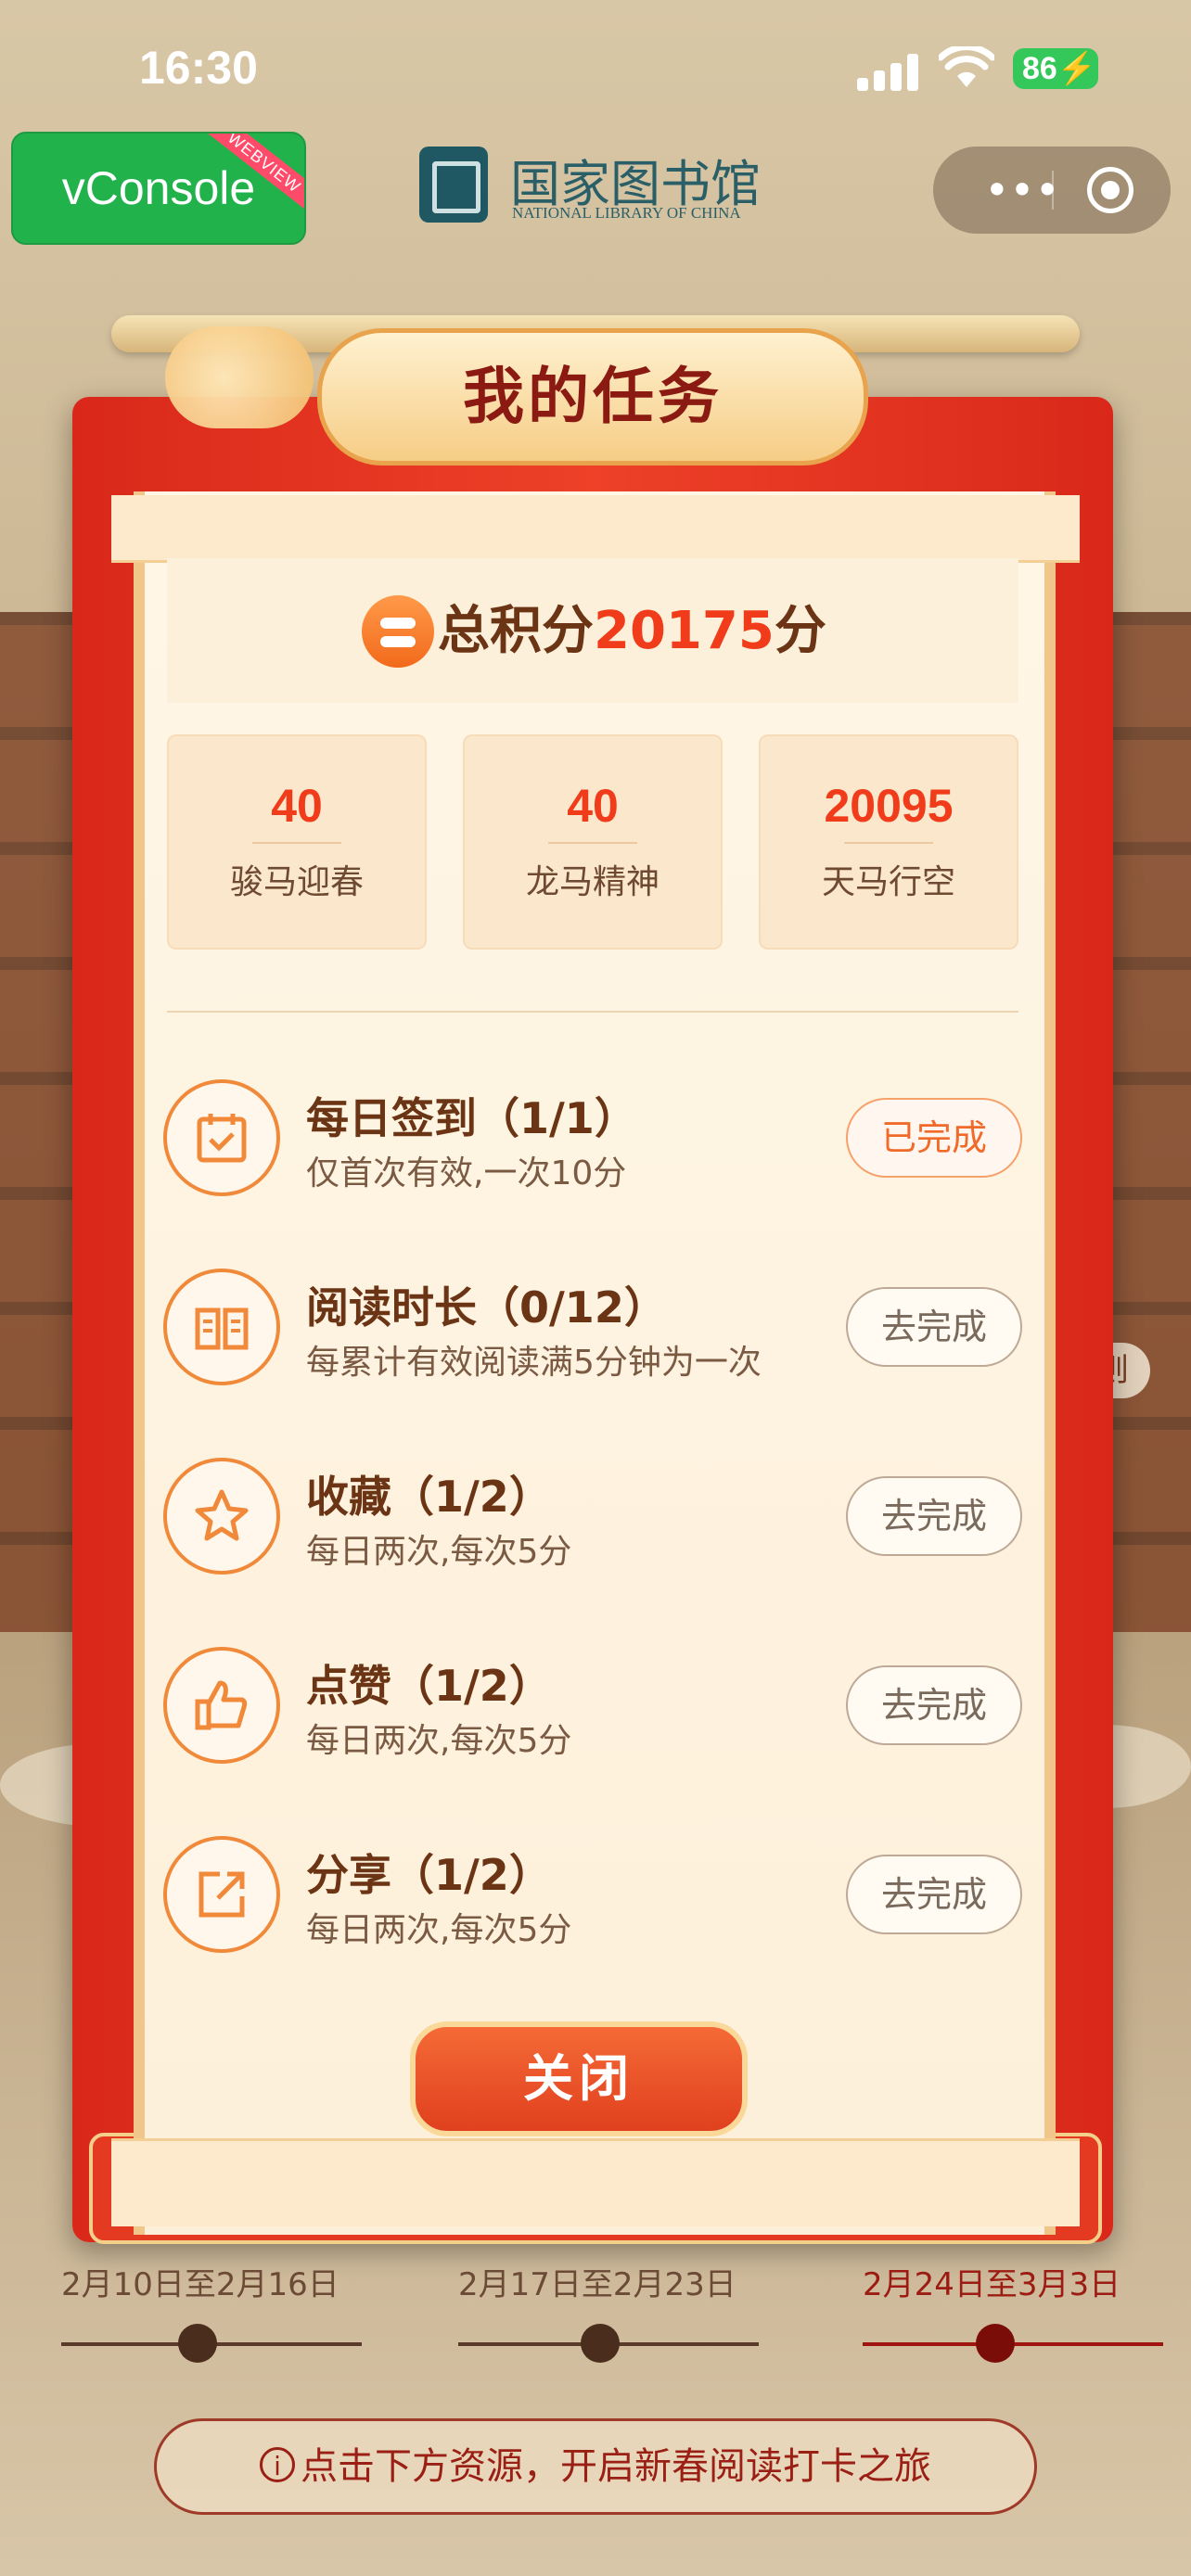 Image resolution: width=1191 pixels, height=2576 pixels. Describe the element at coordinates (296, 882) in the screenshot. I see `stat-label: 骏马迎春` at that location.